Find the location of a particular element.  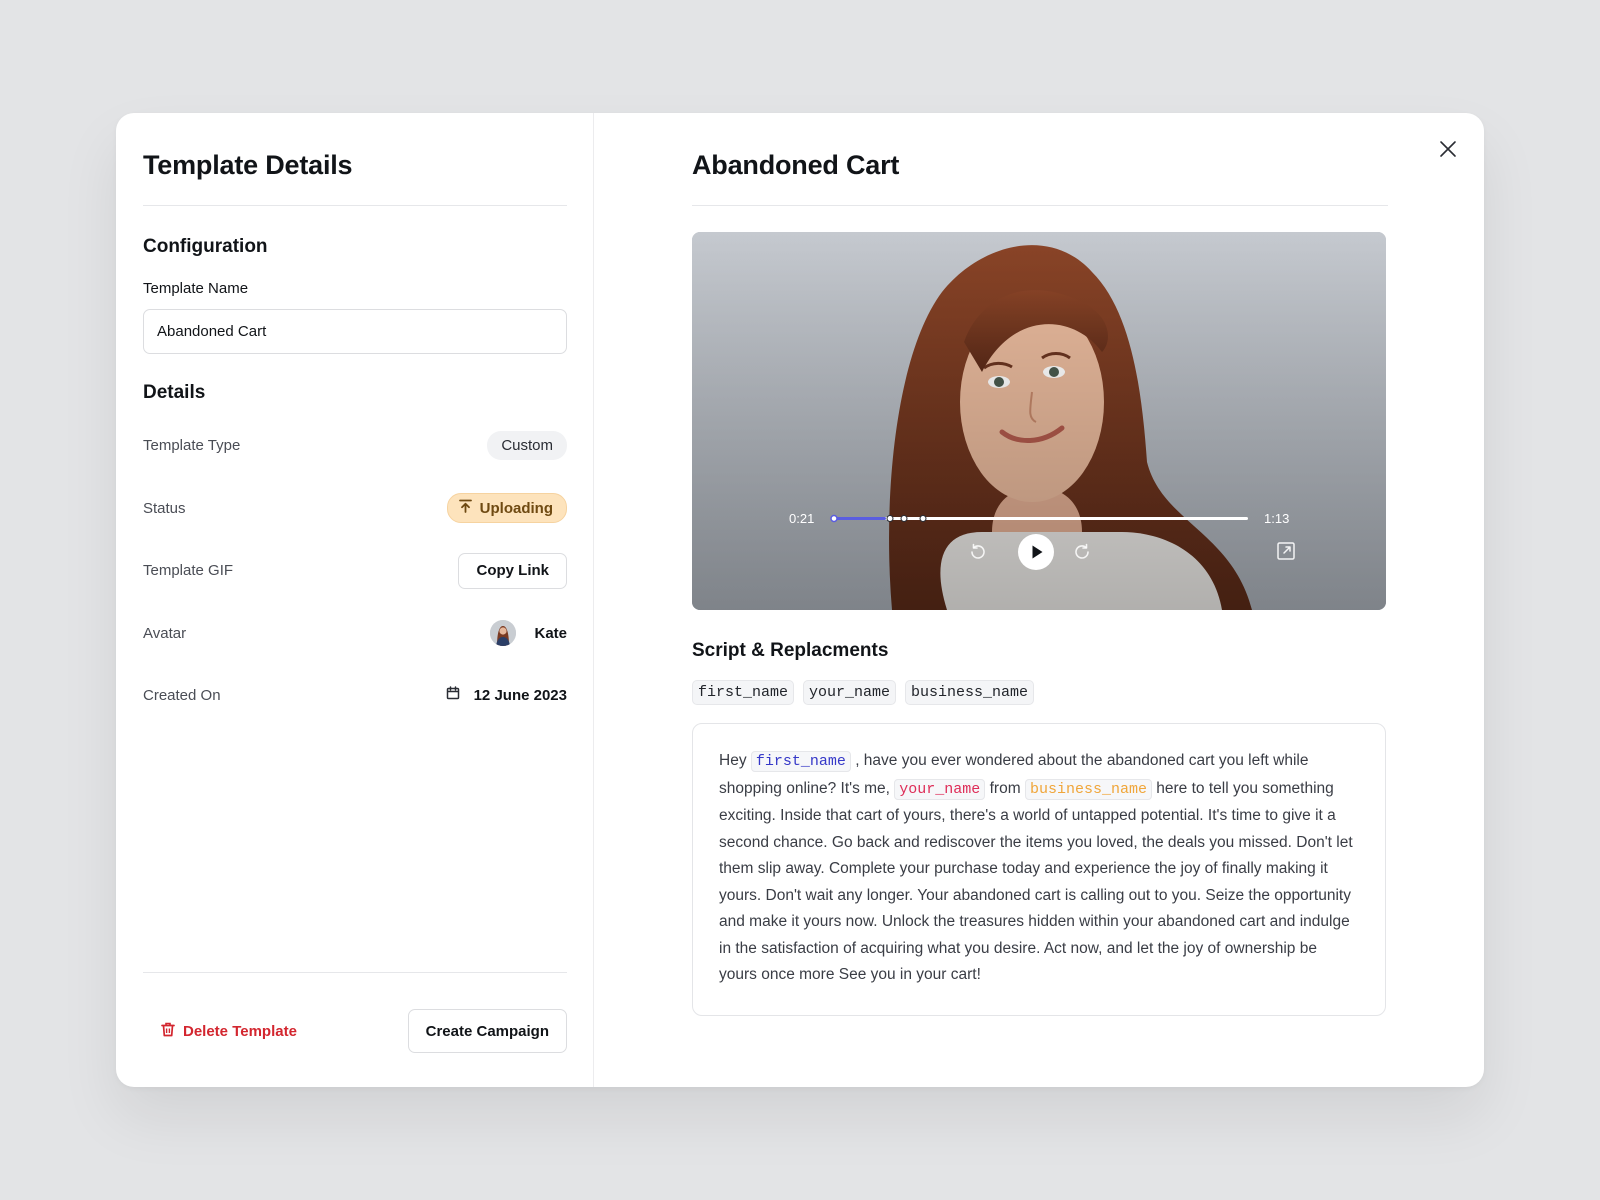

preview-title: Abandoned Cart is located at coordinates (796, 165).